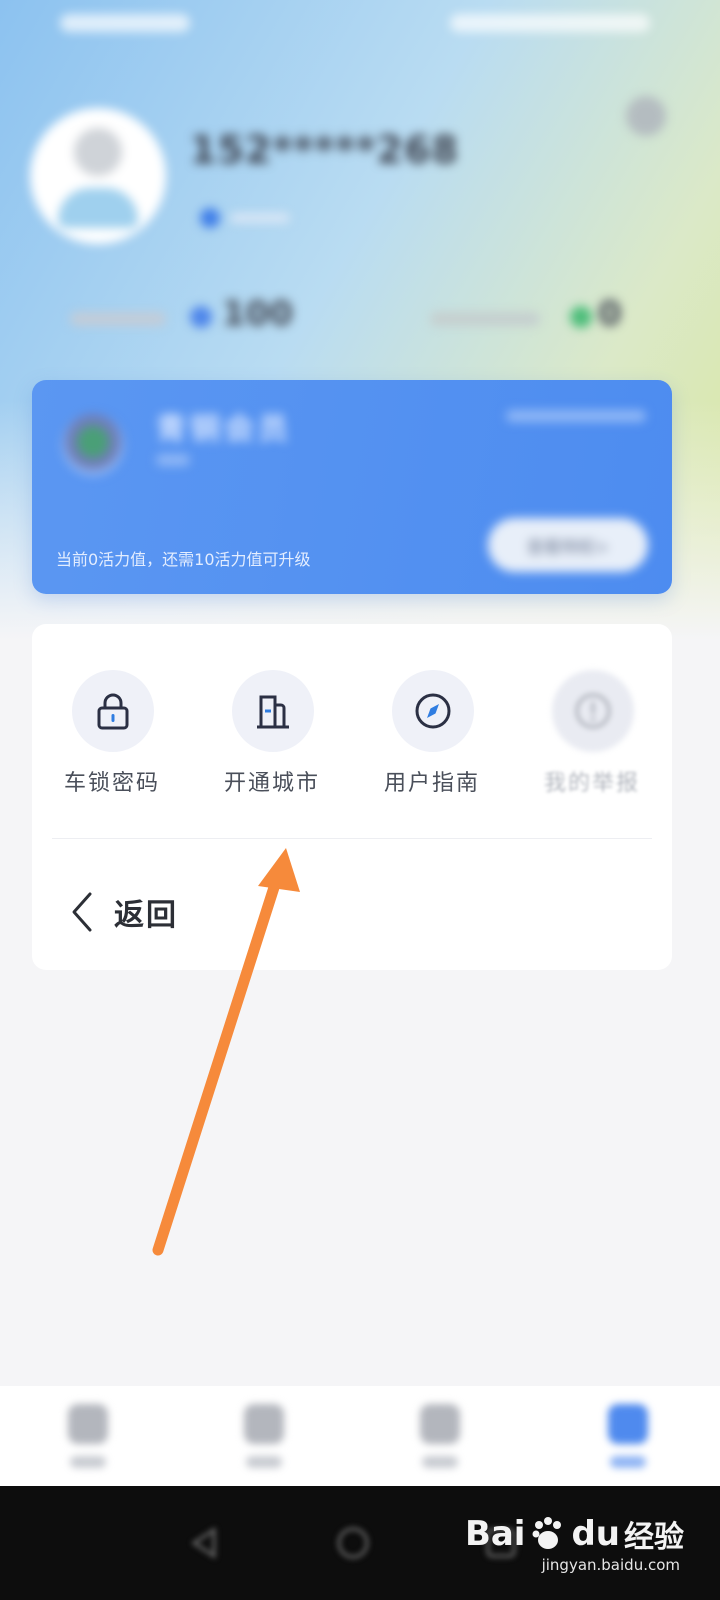 This screenshot has width=720, height=1600. What do you see at coordinates (264, 1462) in the screenshot?
I see `tab-messages-label` at bounding box center [264, 1462].